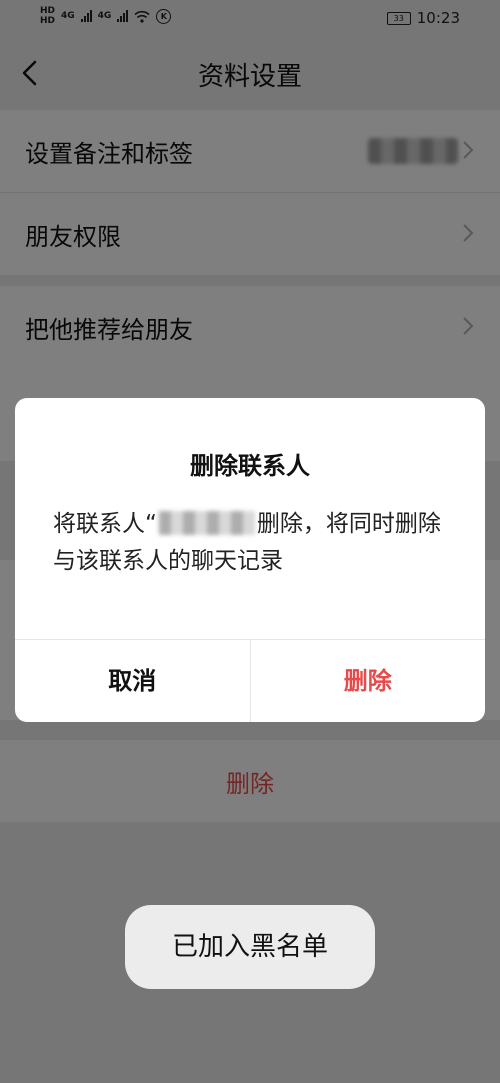  What do you see at coordinates (250, 466) in the screenshot?
I see `dialog-title: 删除联系人` at bounding box center [250, 466].